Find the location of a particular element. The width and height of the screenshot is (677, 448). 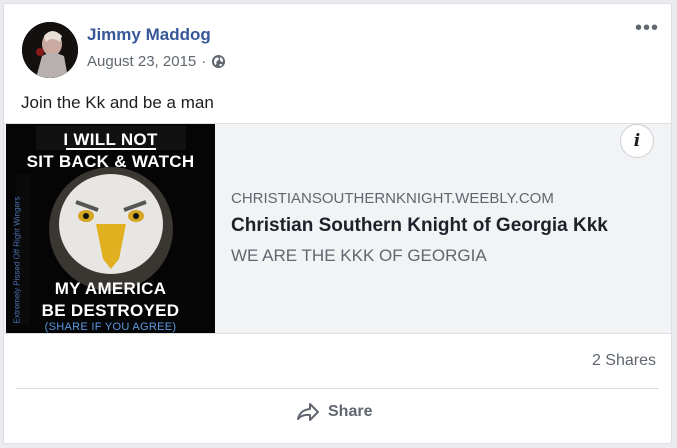

divider is located at coordinates (337, 388).